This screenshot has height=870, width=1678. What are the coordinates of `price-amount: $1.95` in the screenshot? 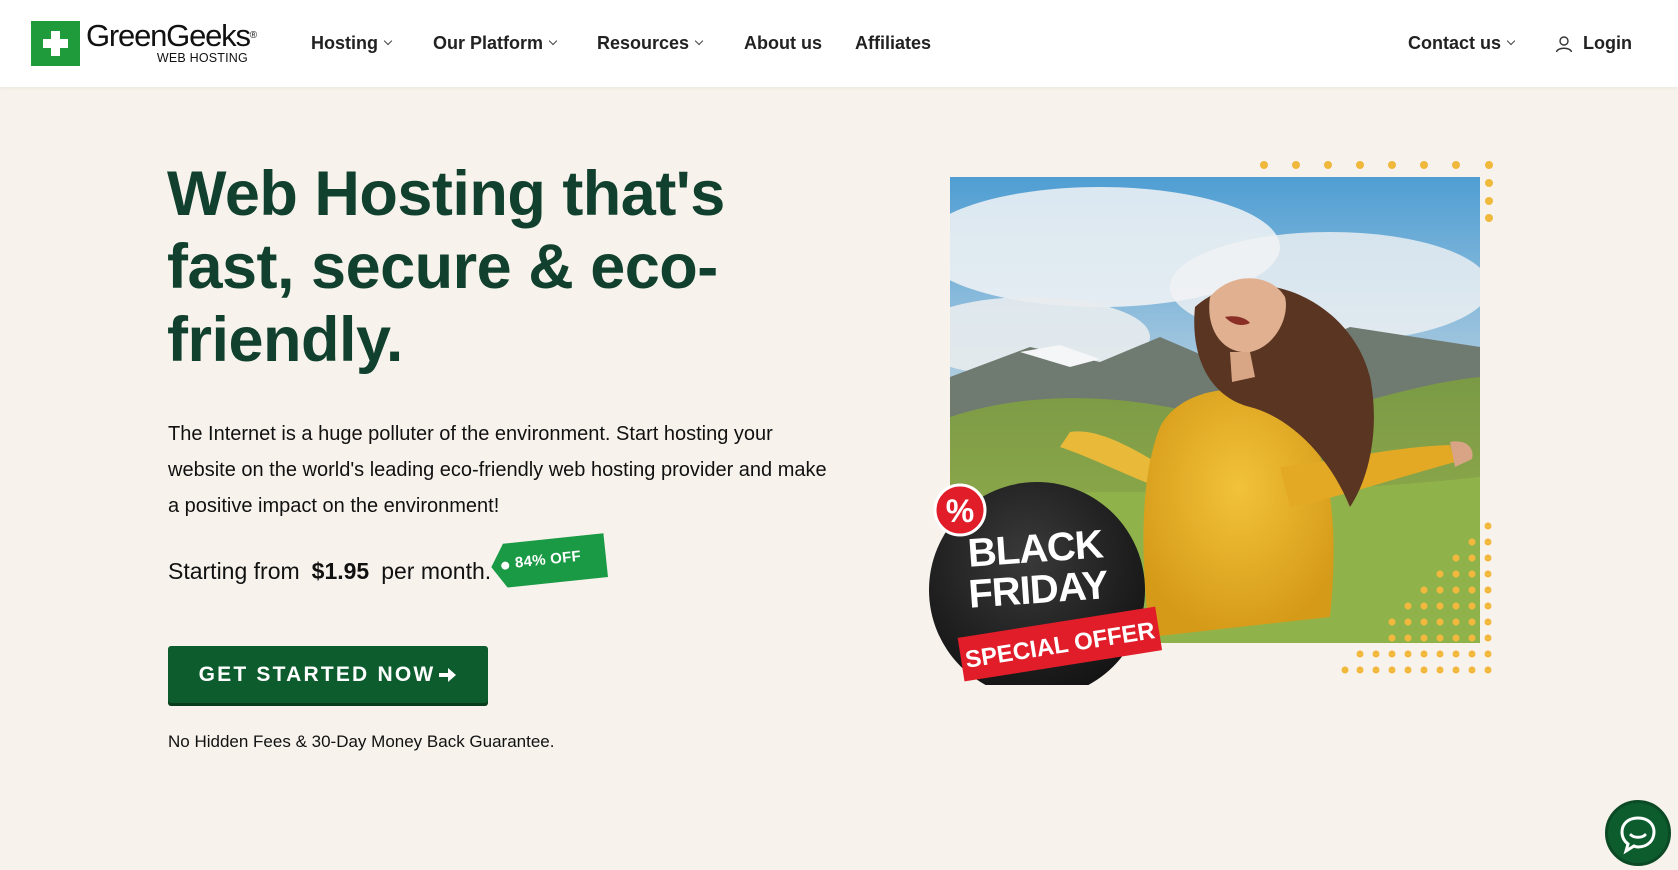 It's located at (340, 571).